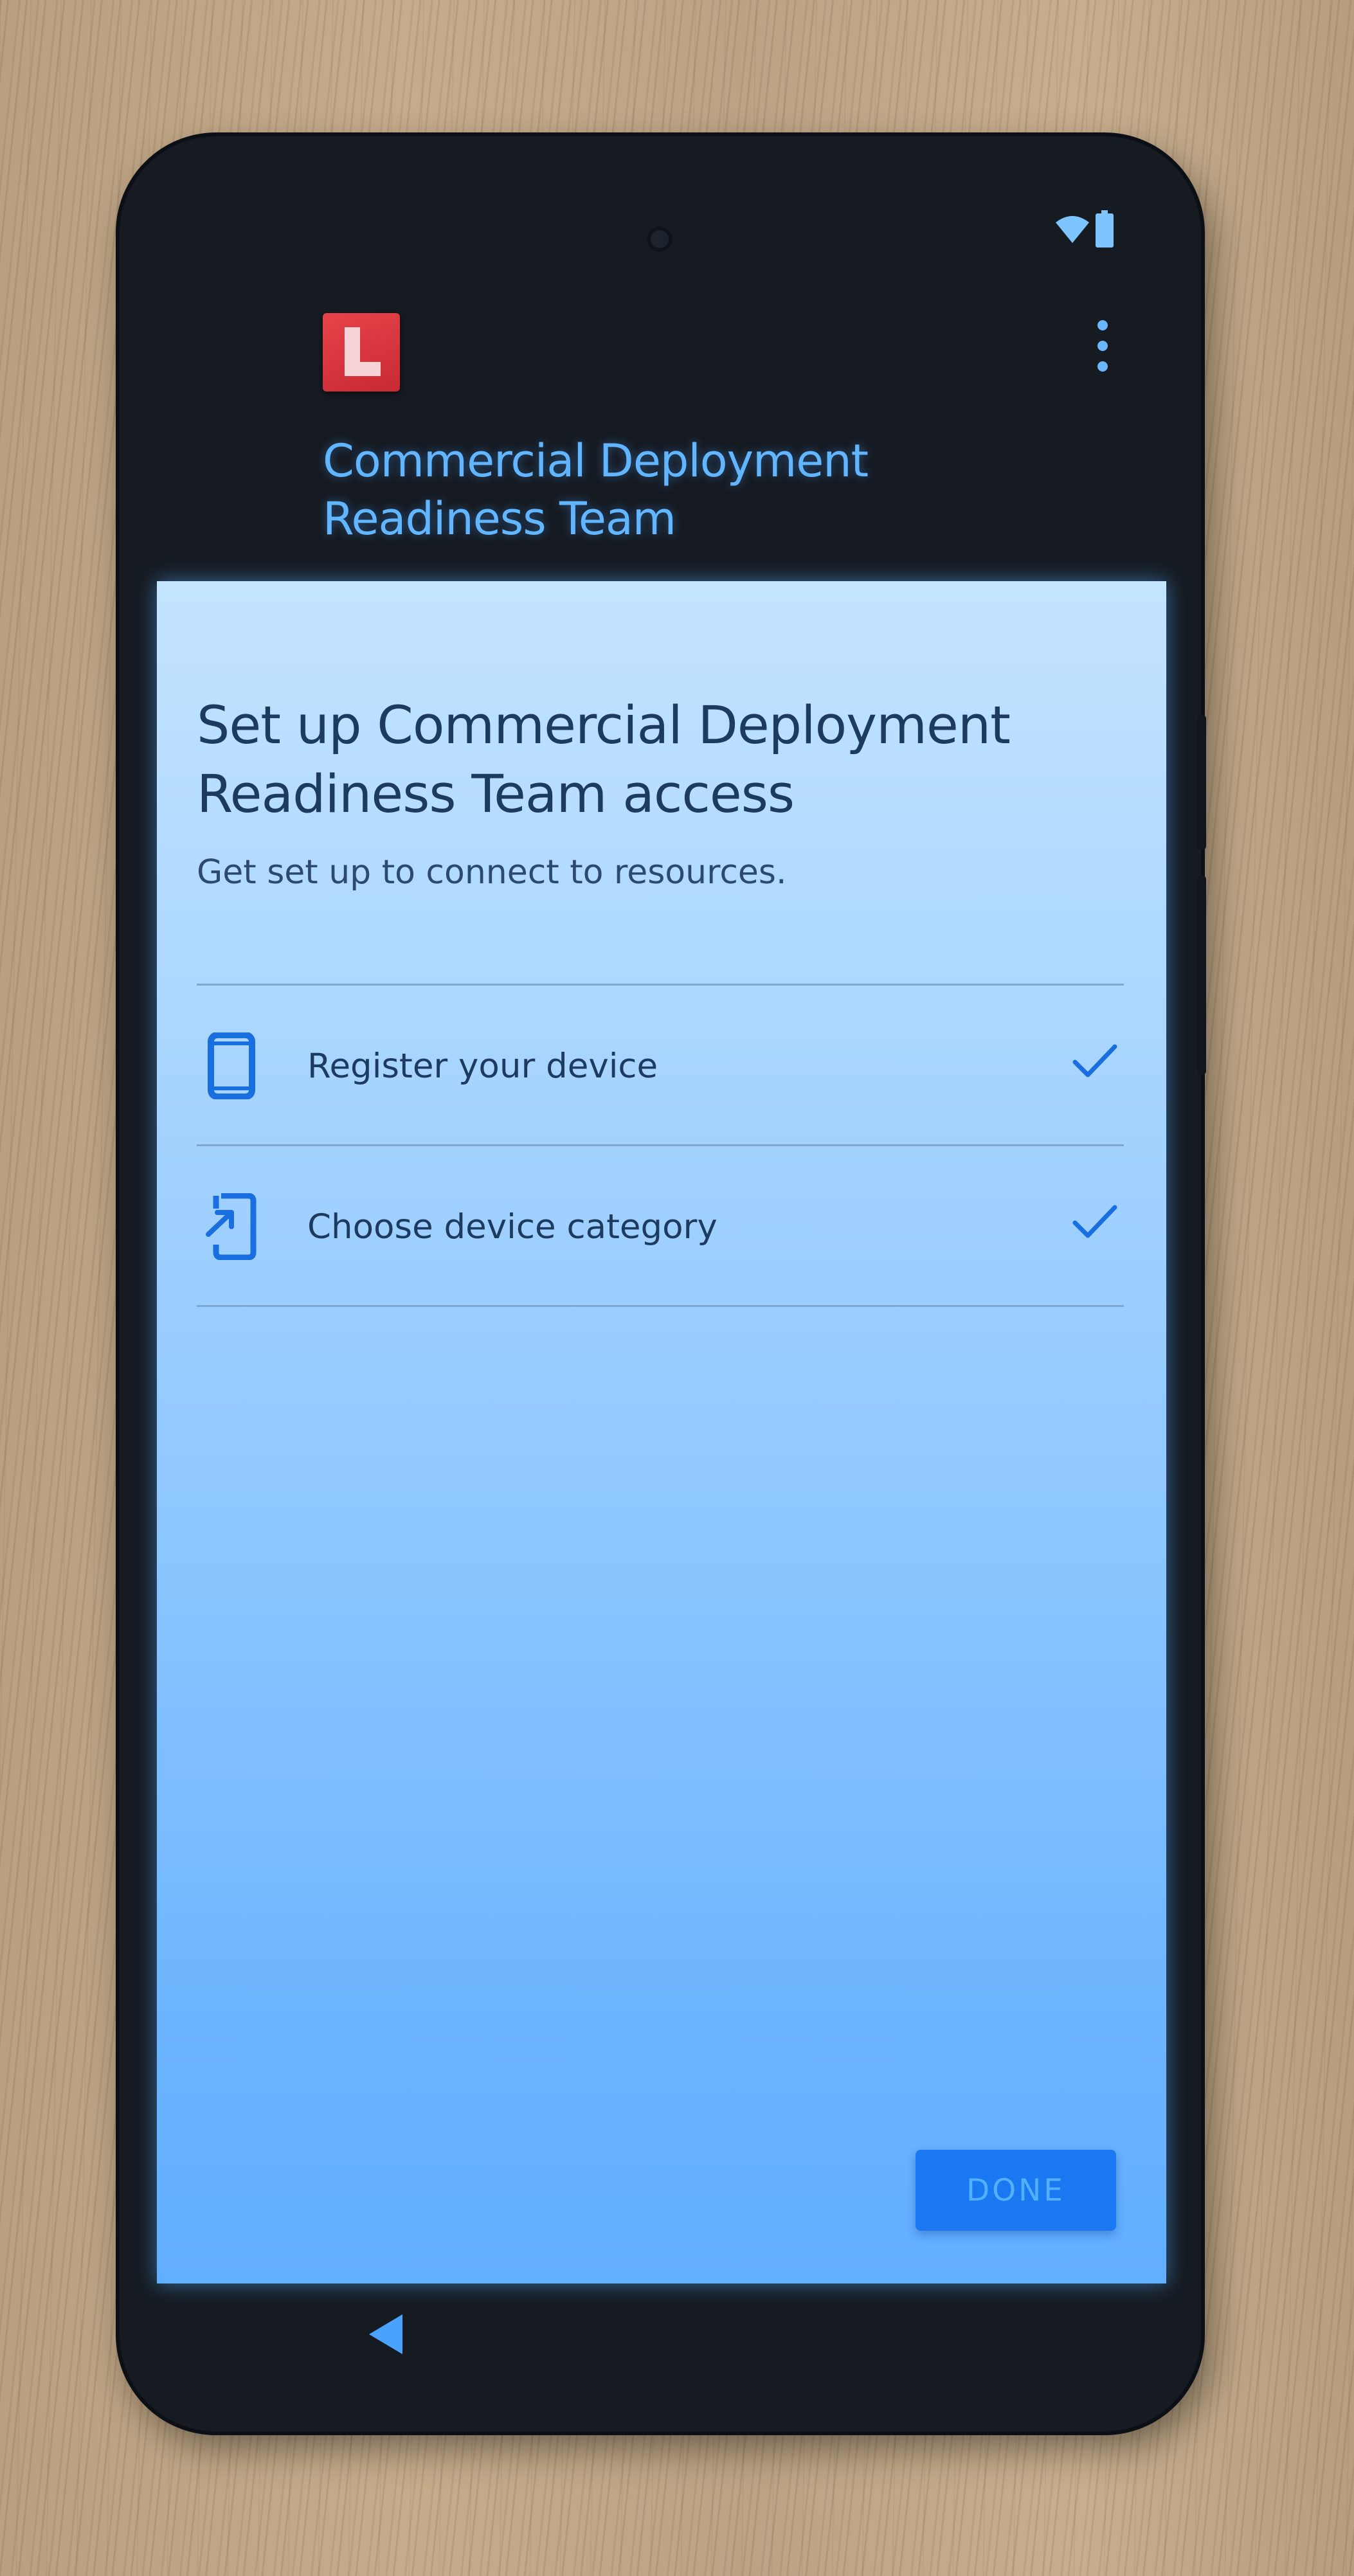 The height and width of the screenshot is (2576, 1354). I want to click on power-button, so click(1201, 782).